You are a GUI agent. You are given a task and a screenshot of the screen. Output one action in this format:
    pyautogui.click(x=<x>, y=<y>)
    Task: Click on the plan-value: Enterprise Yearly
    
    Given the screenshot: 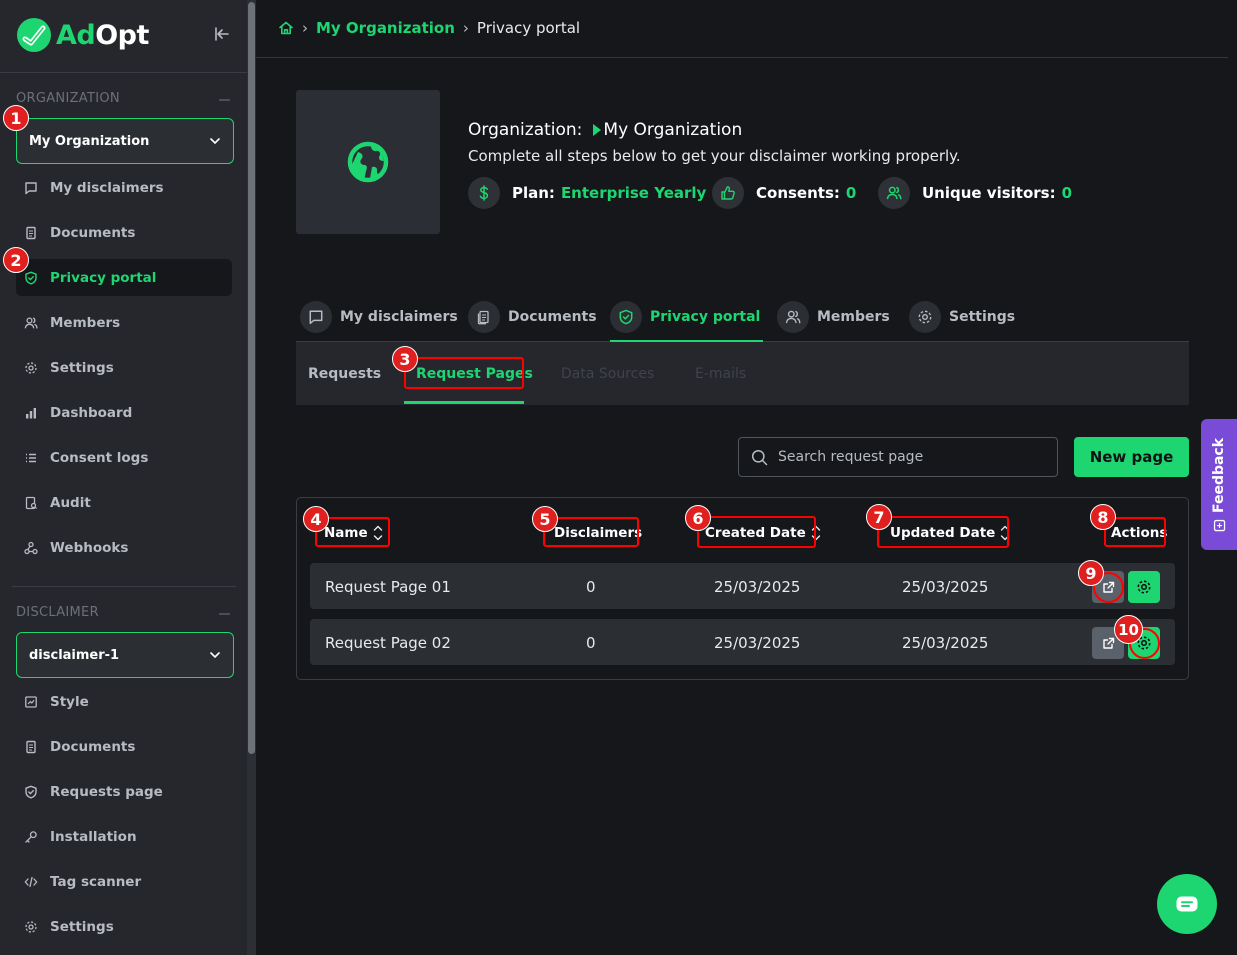 What is the action you would take?
    pyautogui.click(x=633, y=193)
    